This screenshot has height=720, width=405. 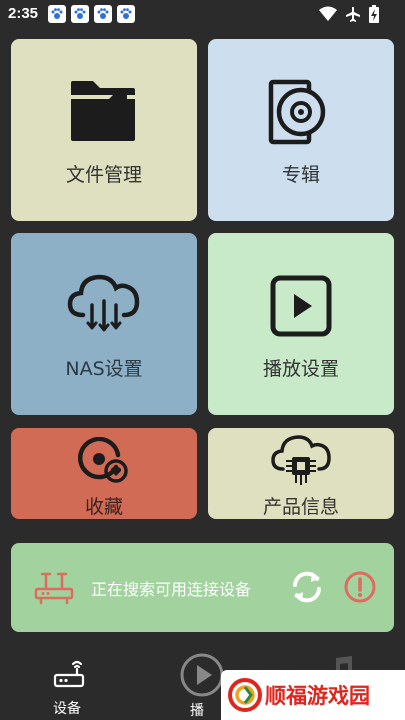 I want to click on watermark-banner: 顺福游戏园, so click(x=313, y=695).